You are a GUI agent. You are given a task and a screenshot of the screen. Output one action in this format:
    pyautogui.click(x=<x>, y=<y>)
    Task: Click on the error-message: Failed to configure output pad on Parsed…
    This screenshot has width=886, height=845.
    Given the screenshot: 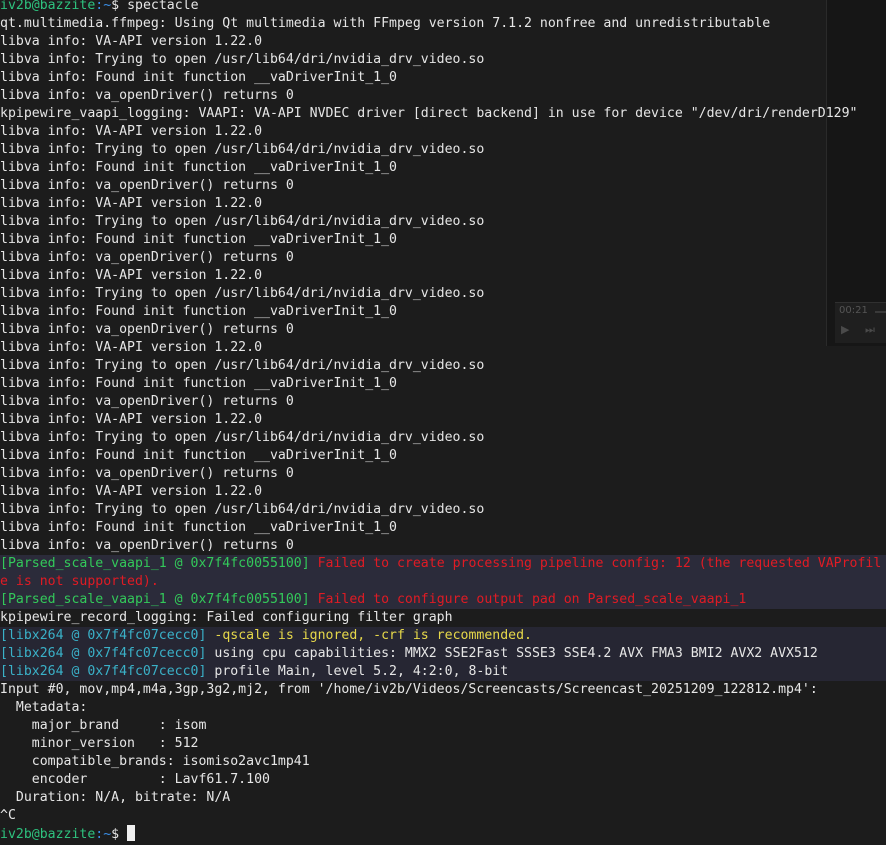 What is the action you would take?
    pyautogui.click(x=528, y=599)
    